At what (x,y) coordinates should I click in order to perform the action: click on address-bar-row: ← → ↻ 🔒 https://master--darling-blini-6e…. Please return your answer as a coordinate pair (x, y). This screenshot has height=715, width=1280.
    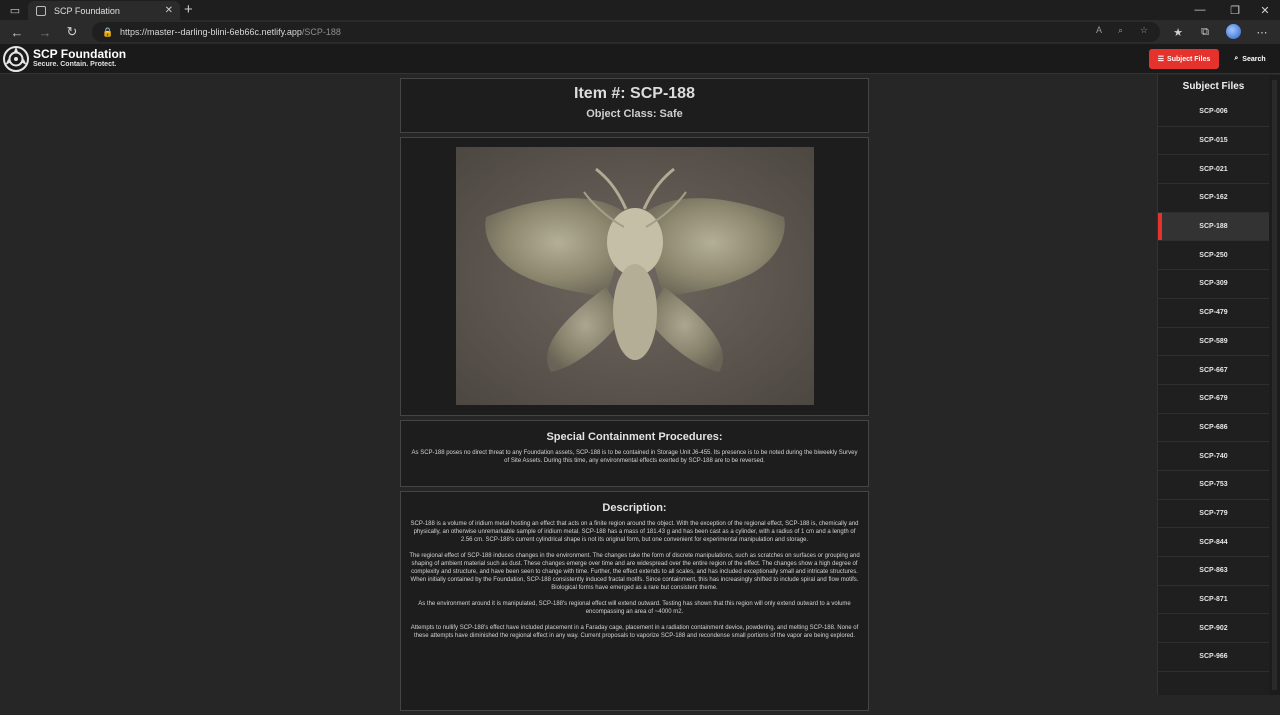
    Looking at the image, I should click on (640, 32).